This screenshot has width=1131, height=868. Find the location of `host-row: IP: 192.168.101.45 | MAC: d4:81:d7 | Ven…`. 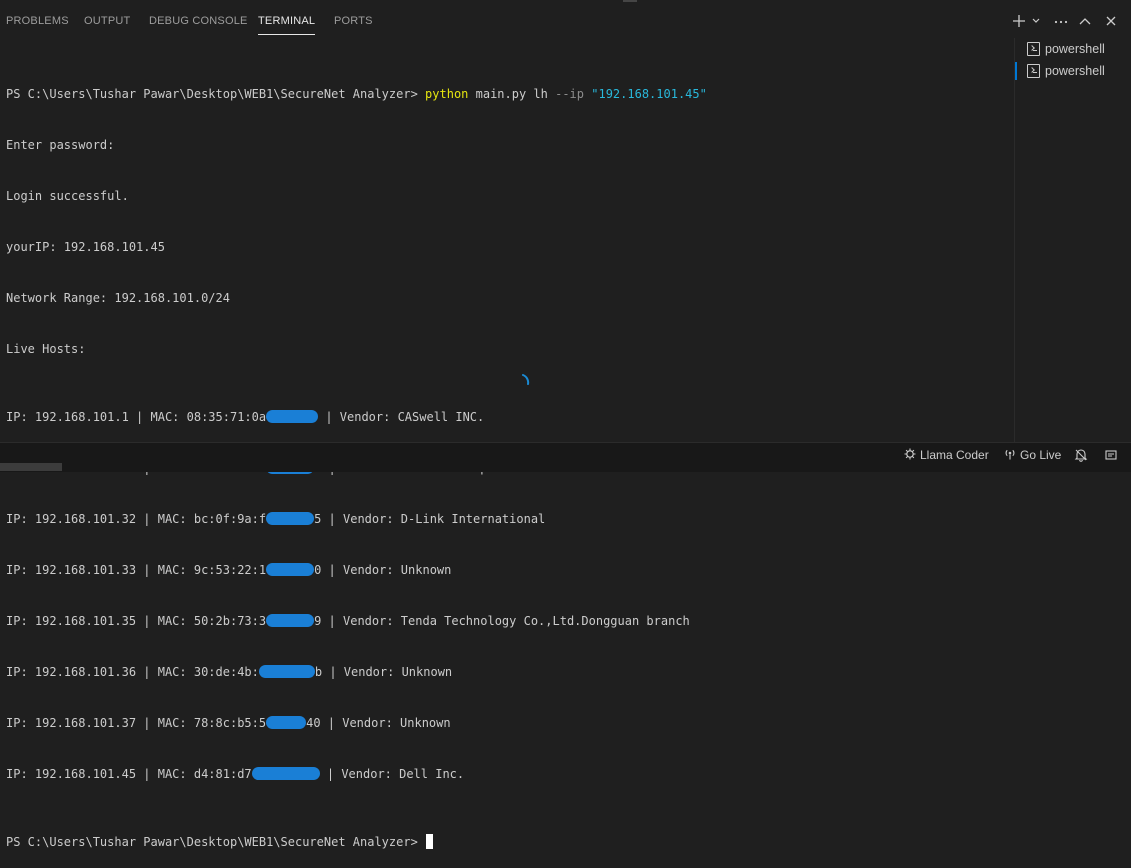

host-row: IP: 192.168.101.45 | MAC: d4:81:d7 | Ven… is located at coordinates (506, 774).